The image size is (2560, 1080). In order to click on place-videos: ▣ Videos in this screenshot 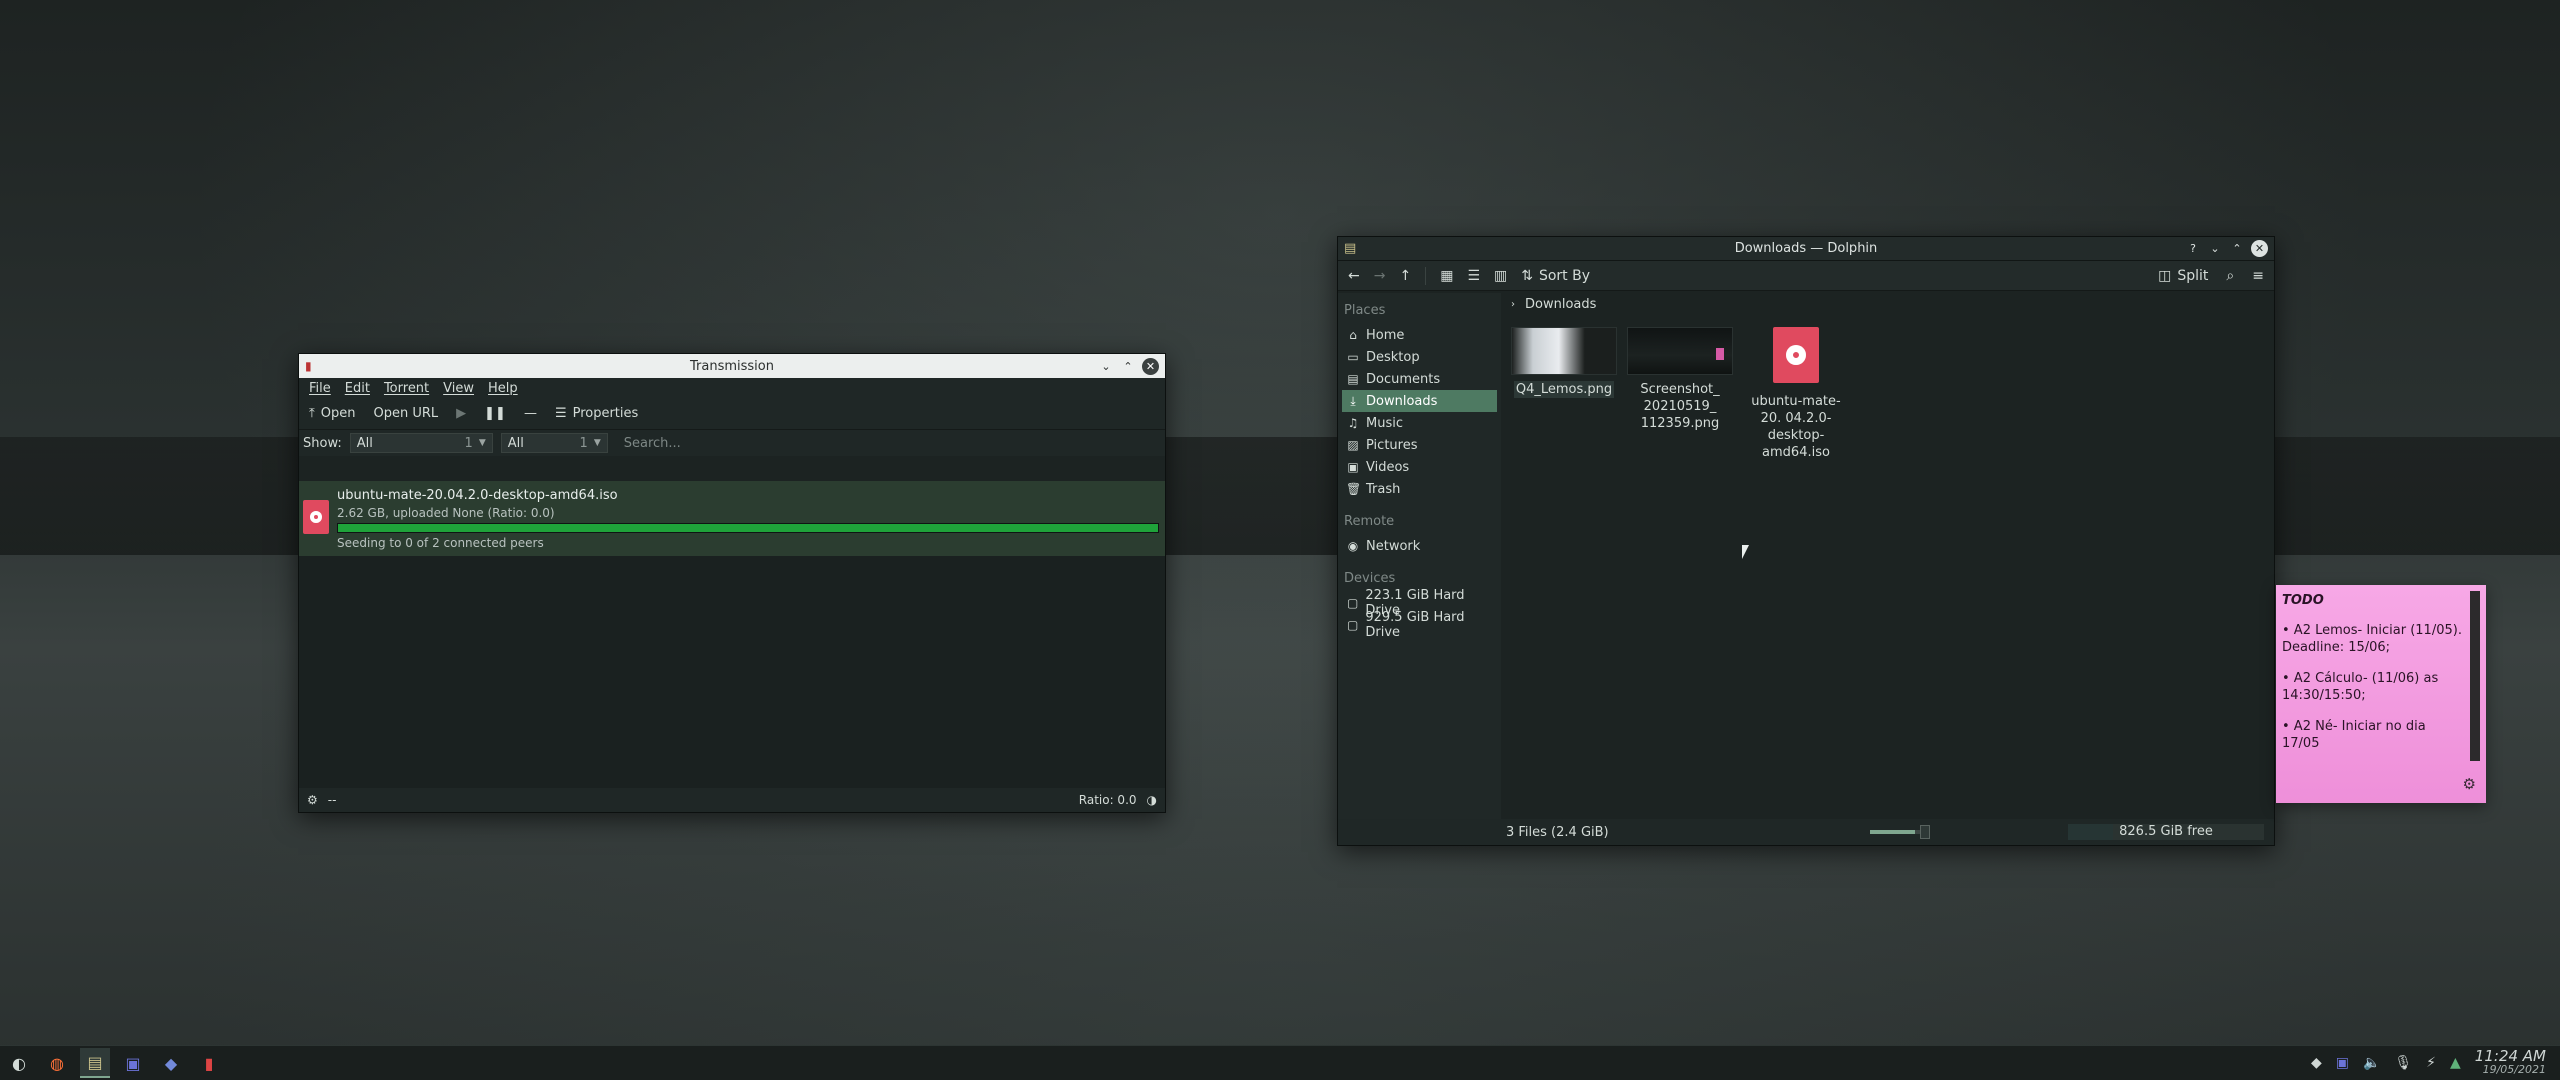, I will do `click(1419, 467)`.